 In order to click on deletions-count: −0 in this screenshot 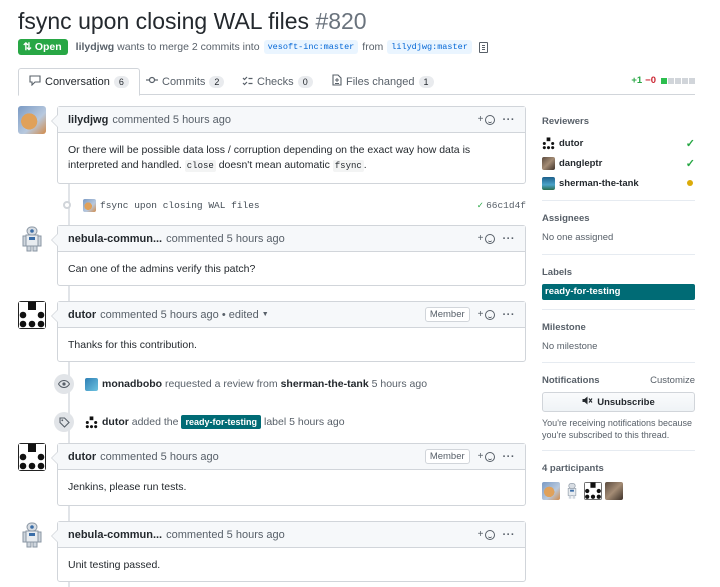, I will do `click(650, 80)`.